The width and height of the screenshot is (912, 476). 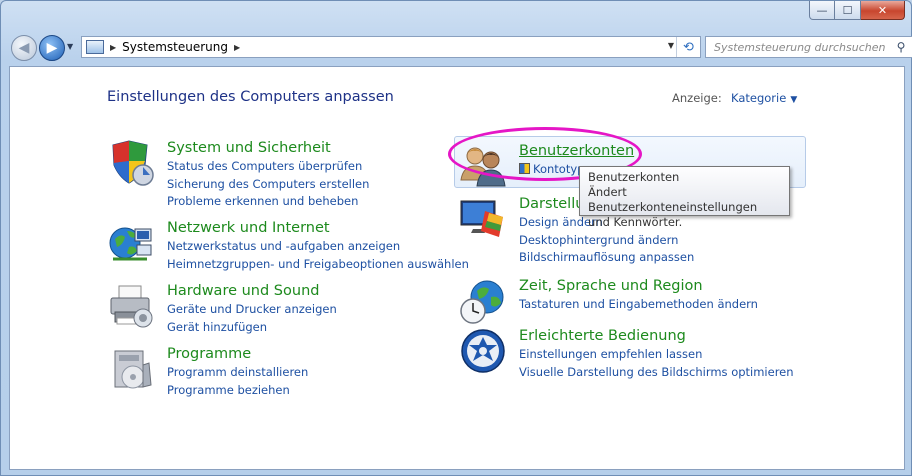 I want to click on link-status-ueberpruefen: Status des Computers überprüfen, so click(x=268, y=167).